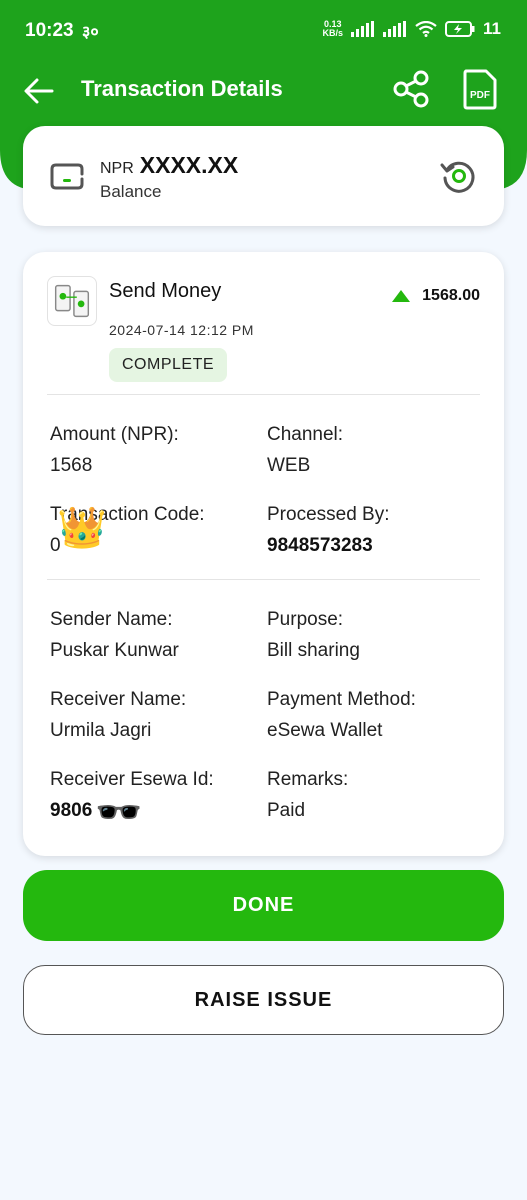  Describe the element at coordinates (460, 29) in the screenshot. I see `battery-icon` at that location.